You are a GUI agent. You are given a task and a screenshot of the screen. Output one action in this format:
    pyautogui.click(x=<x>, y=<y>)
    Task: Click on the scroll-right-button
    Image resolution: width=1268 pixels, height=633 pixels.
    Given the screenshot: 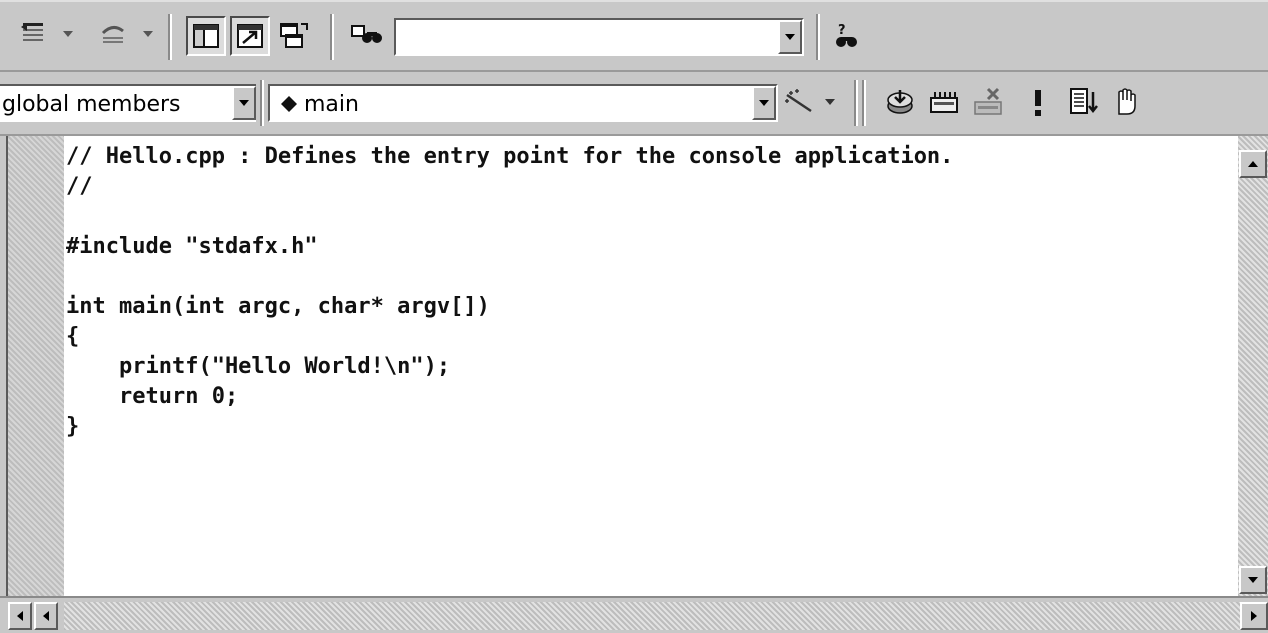 What is the action you would take?
    pyautogui.click(x=1254, y=616)
    